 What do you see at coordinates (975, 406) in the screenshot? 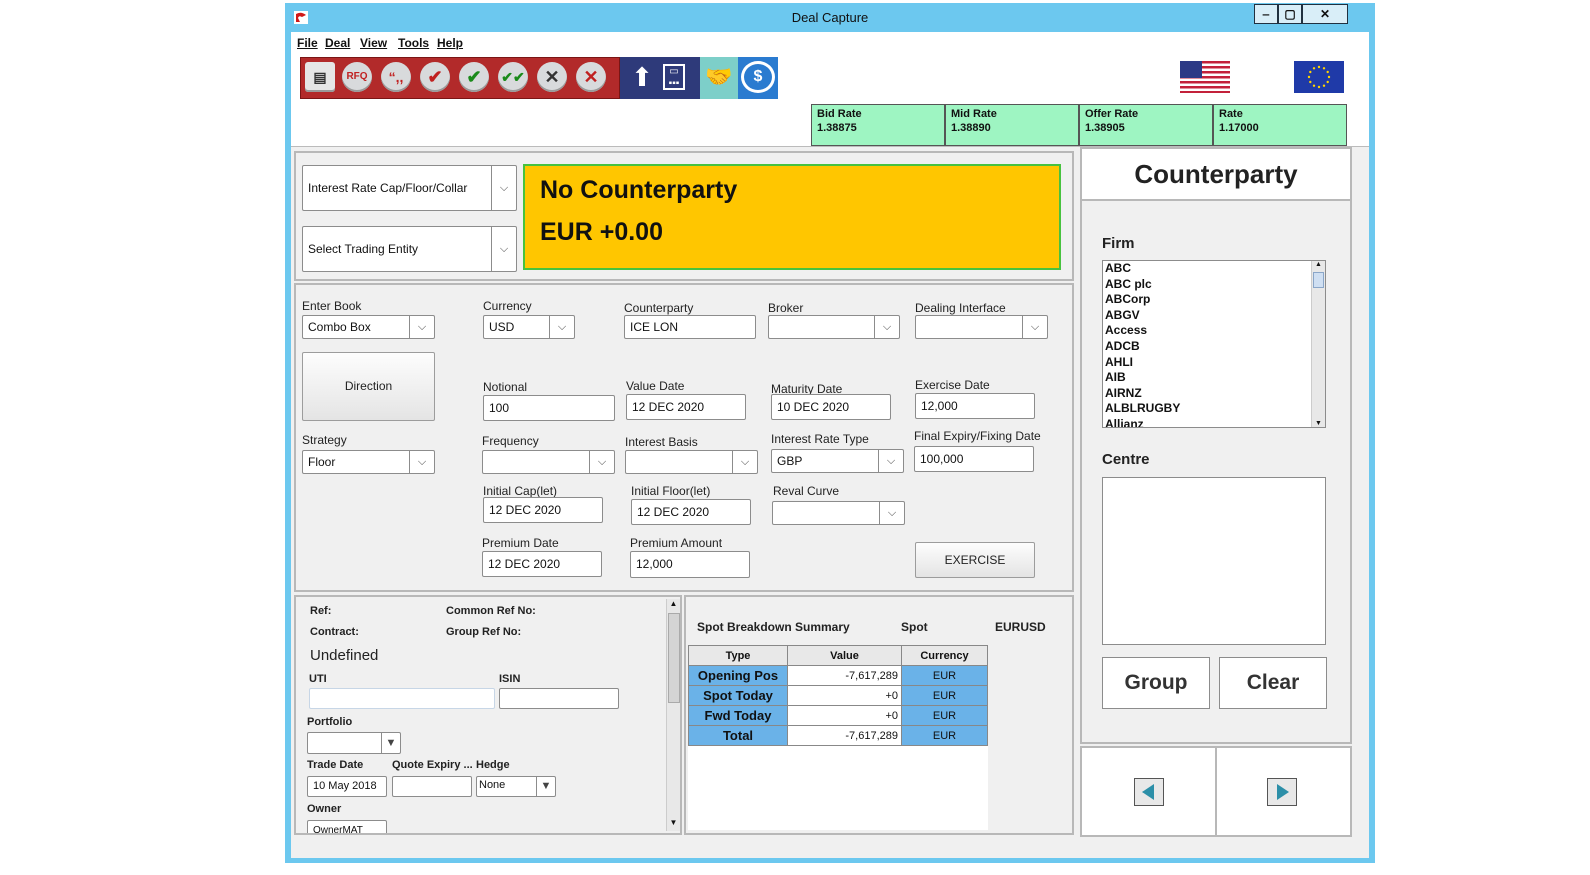
I see `exercise-date-field: 12,000` at bounding box center [975, 406].